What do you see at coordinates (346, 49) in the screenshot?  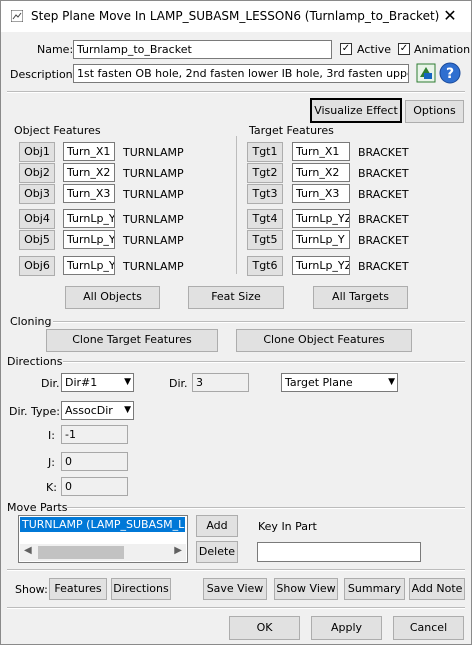 I see `active-checkbox: ✓` at bounding box center [346, 49].